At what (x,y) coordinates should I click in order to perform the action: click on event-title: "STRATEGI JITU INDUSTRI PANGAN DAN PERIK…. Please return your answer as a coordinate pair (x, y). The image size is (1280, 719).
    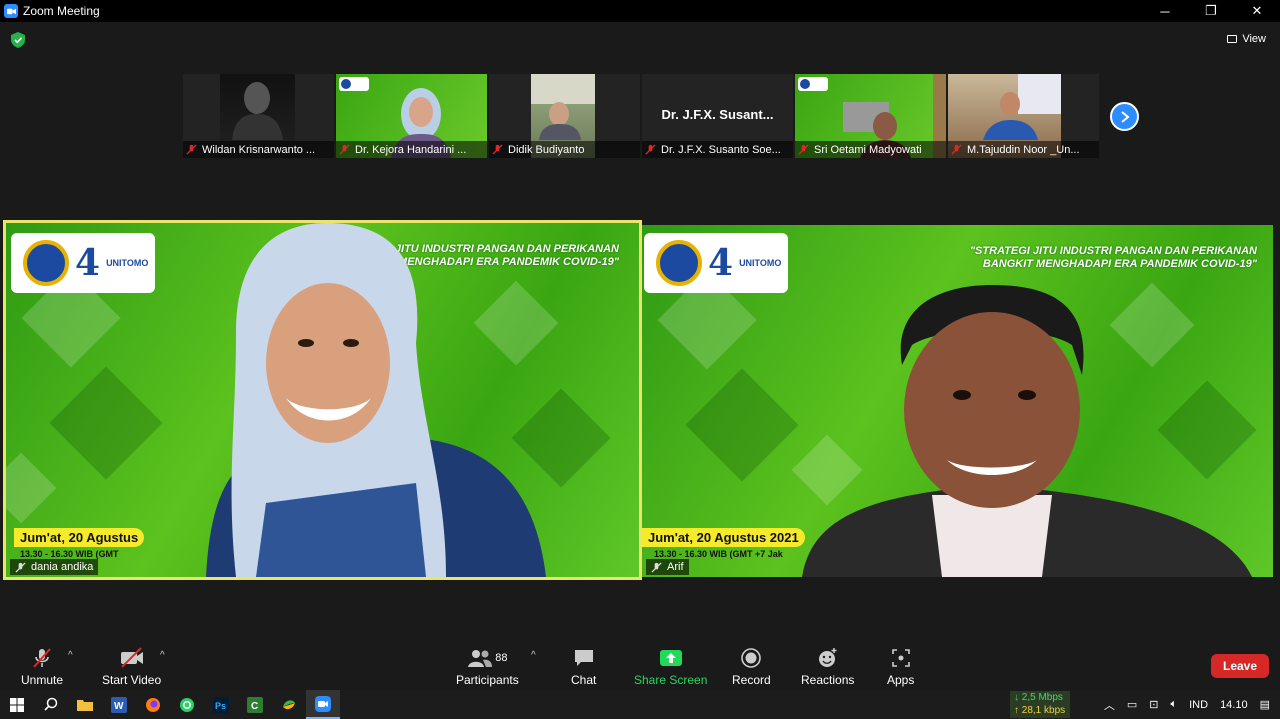
    Looking at the image, I should click on (1113, 257).